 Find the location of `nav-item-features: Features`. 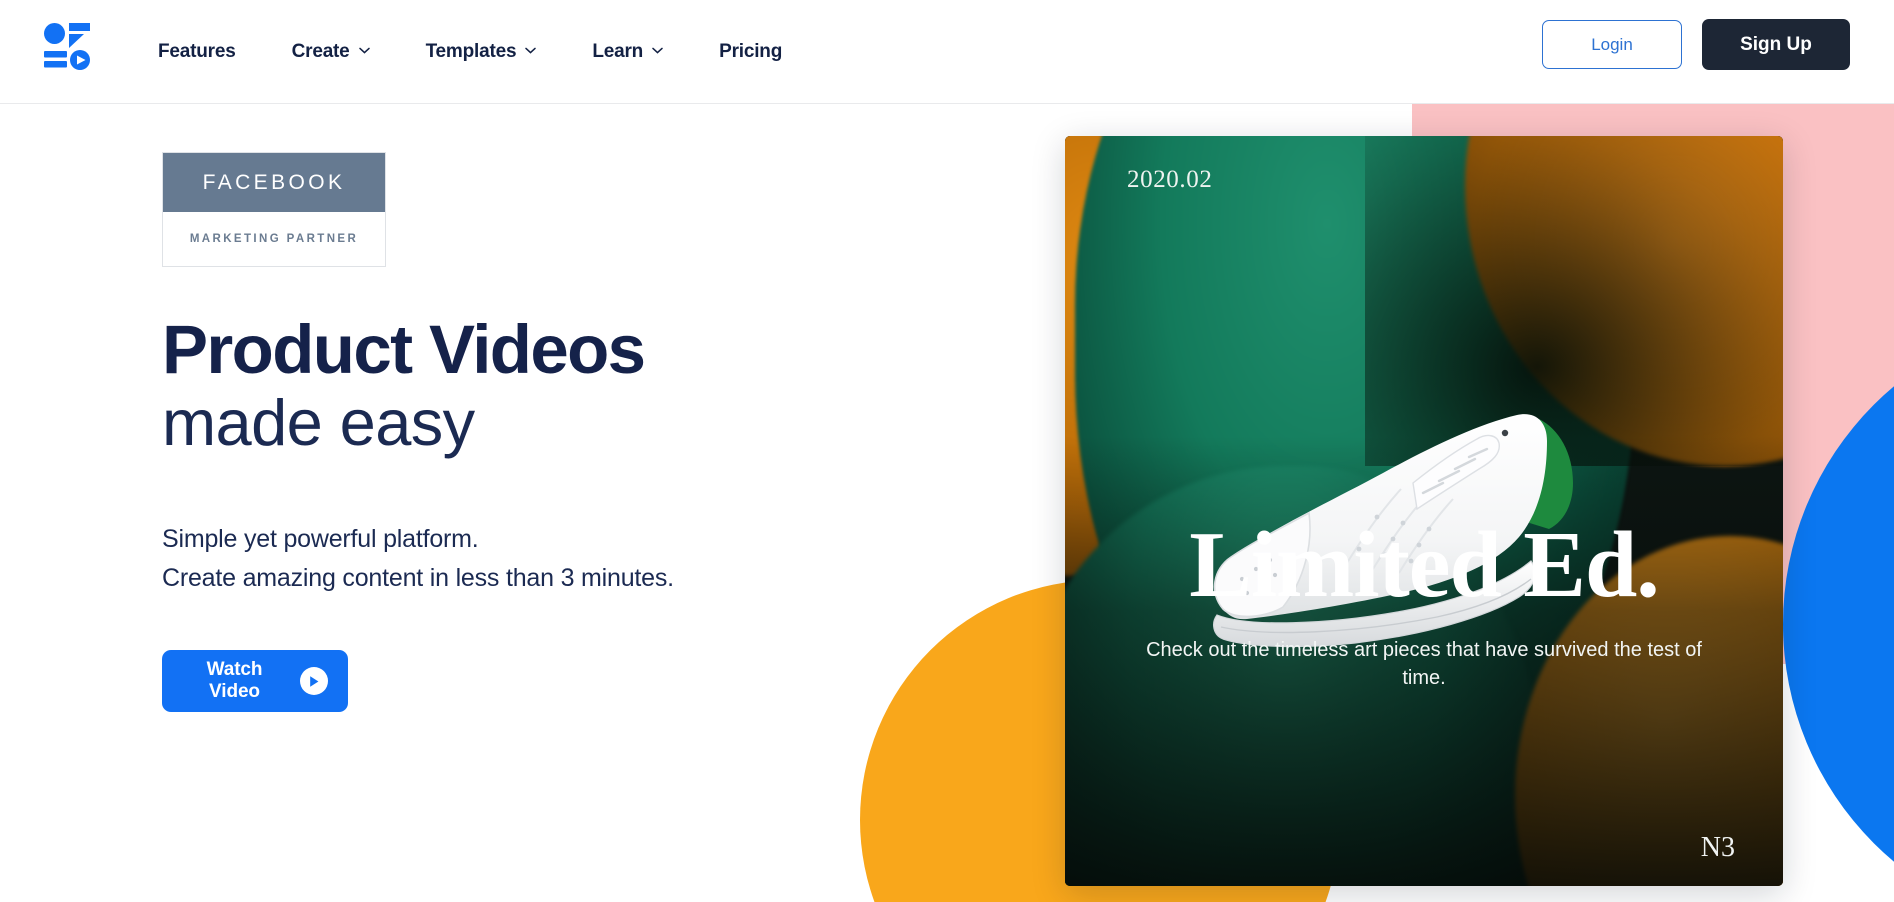

nav-item-features: Features is located at coordinates (197, 52).